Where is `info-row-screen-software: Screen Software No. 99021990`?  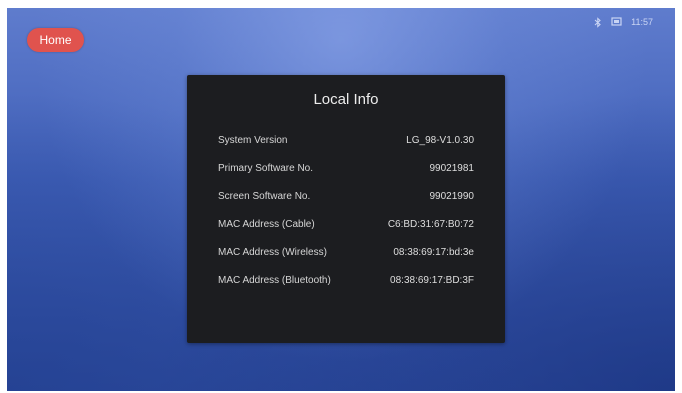 info-row-screen-software: Screen Software No. 99021990 is located at coordinates (346, 196).